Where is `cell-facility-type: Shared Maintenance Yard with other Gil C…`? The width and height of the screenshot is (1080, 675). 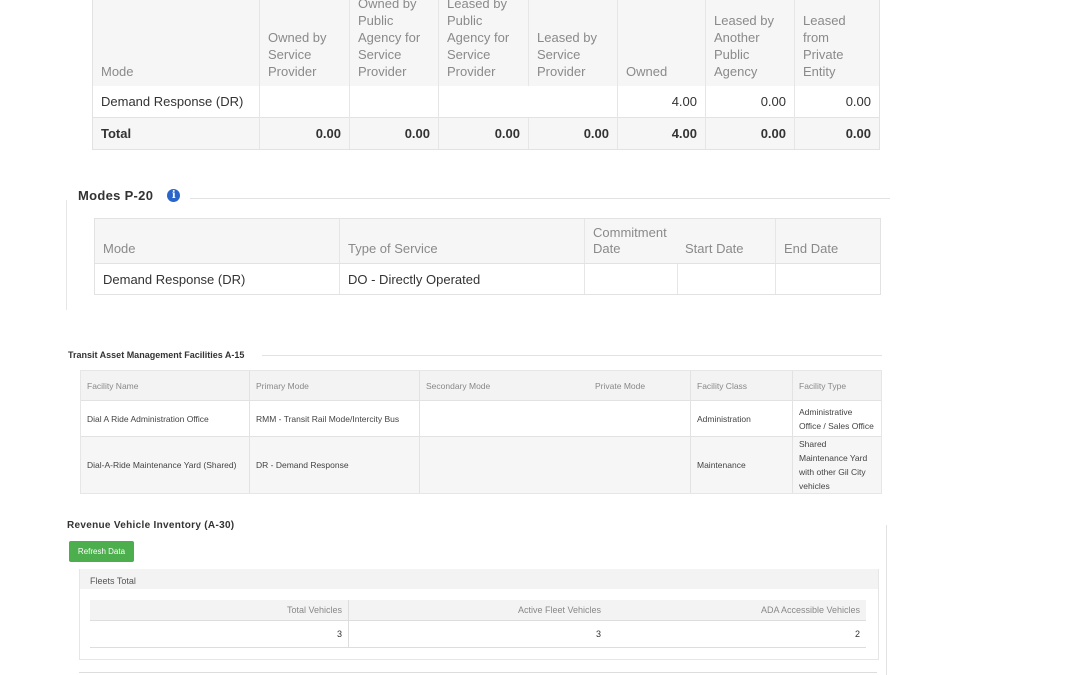 cell-facility-type: Shared Maintenance Yard with other Gil C… is located at coordinates (836, 464).